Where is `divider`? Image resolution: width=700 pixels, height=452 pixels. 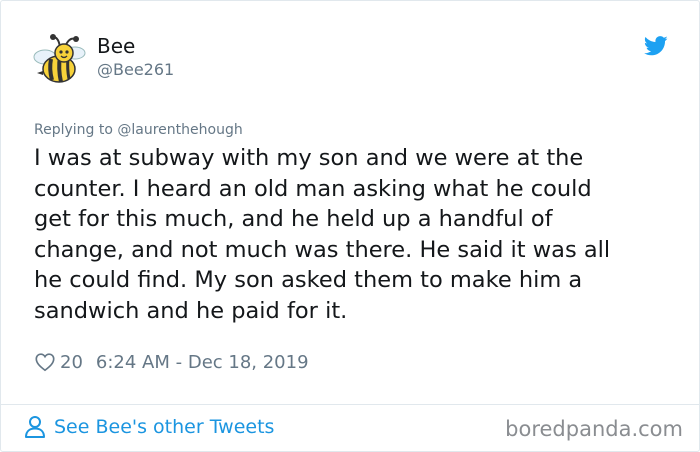 divider is located at coordinates (350, 404).